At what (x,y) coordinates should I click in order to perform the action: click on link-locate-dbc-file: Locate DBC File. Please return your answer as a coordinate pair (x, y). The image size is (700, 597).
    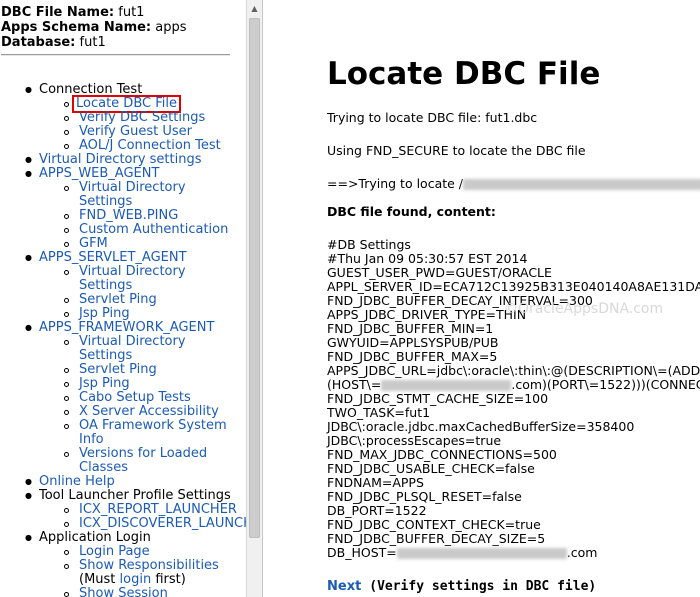
    Looking at the image, I should click on (126, 104).